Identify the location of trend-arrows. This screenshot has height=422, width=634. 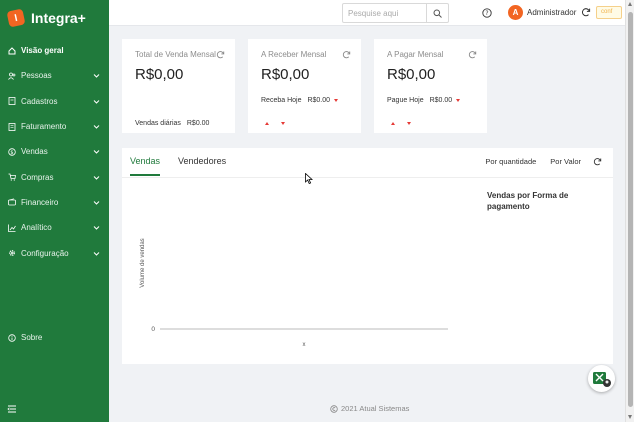
(275, 123).